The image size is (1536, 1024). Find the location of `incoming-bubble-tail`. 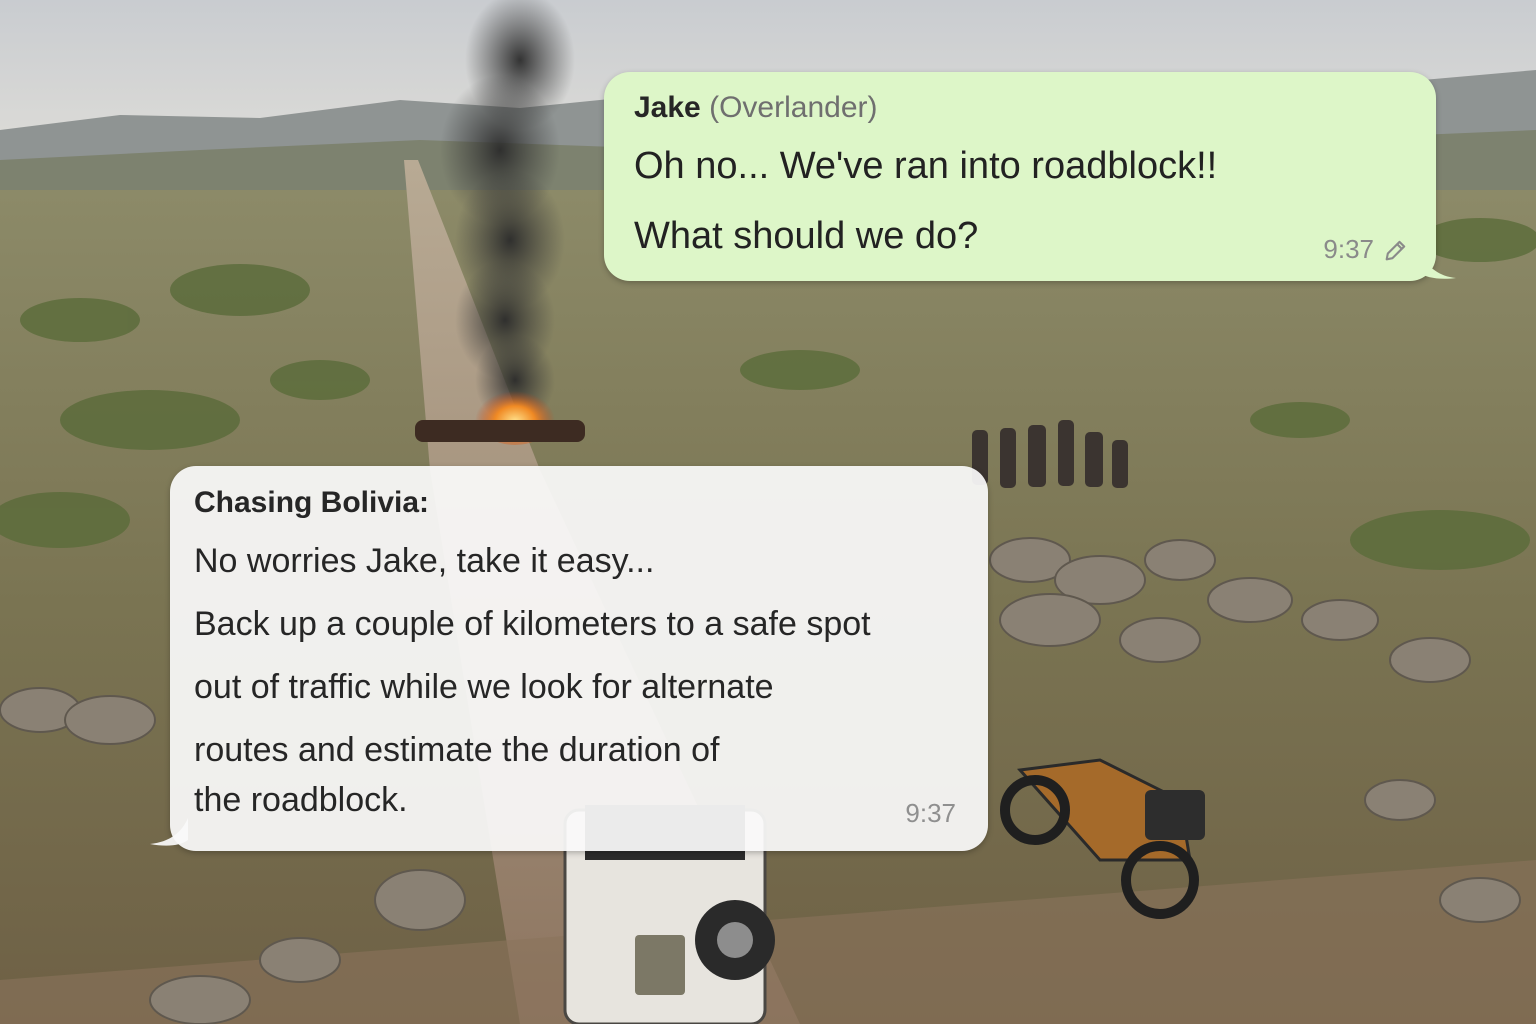

incoming-bubble-tail is located at coordinates (169, 832).